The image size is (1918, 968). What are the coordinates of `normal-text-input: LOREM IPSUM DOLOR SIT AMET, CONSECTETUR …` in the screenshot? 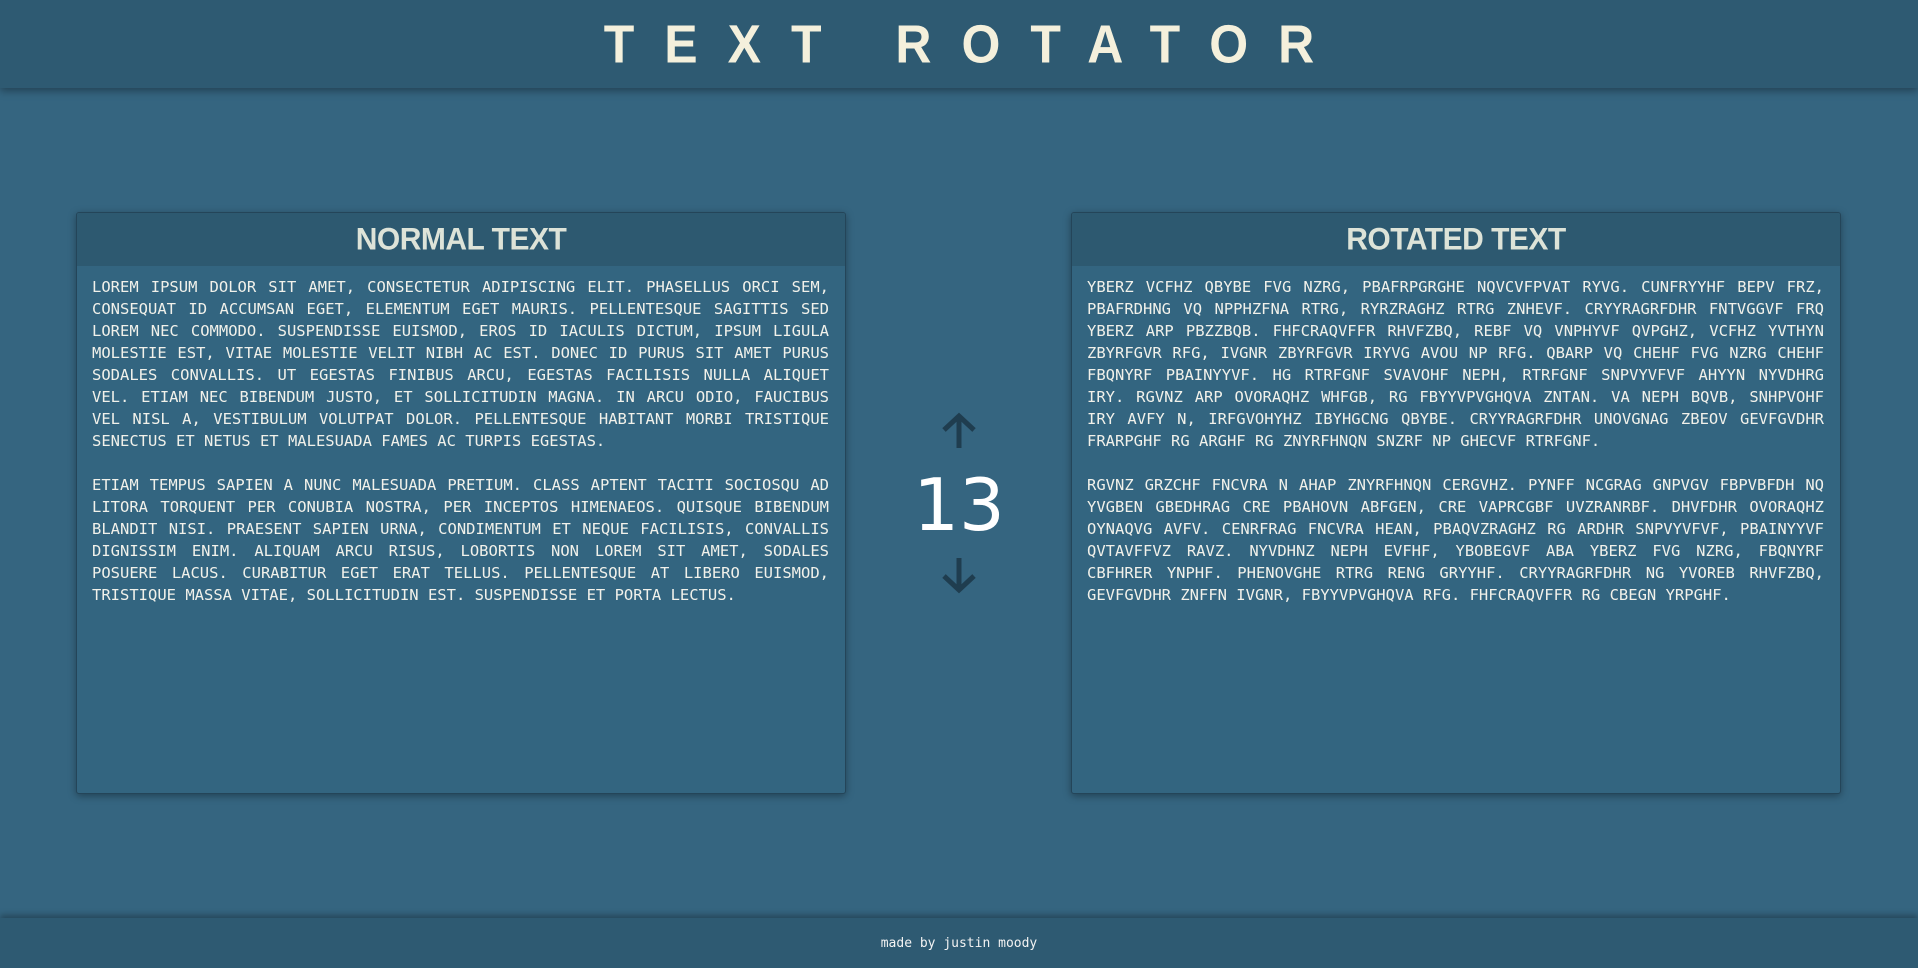 It's located at (461, 436).